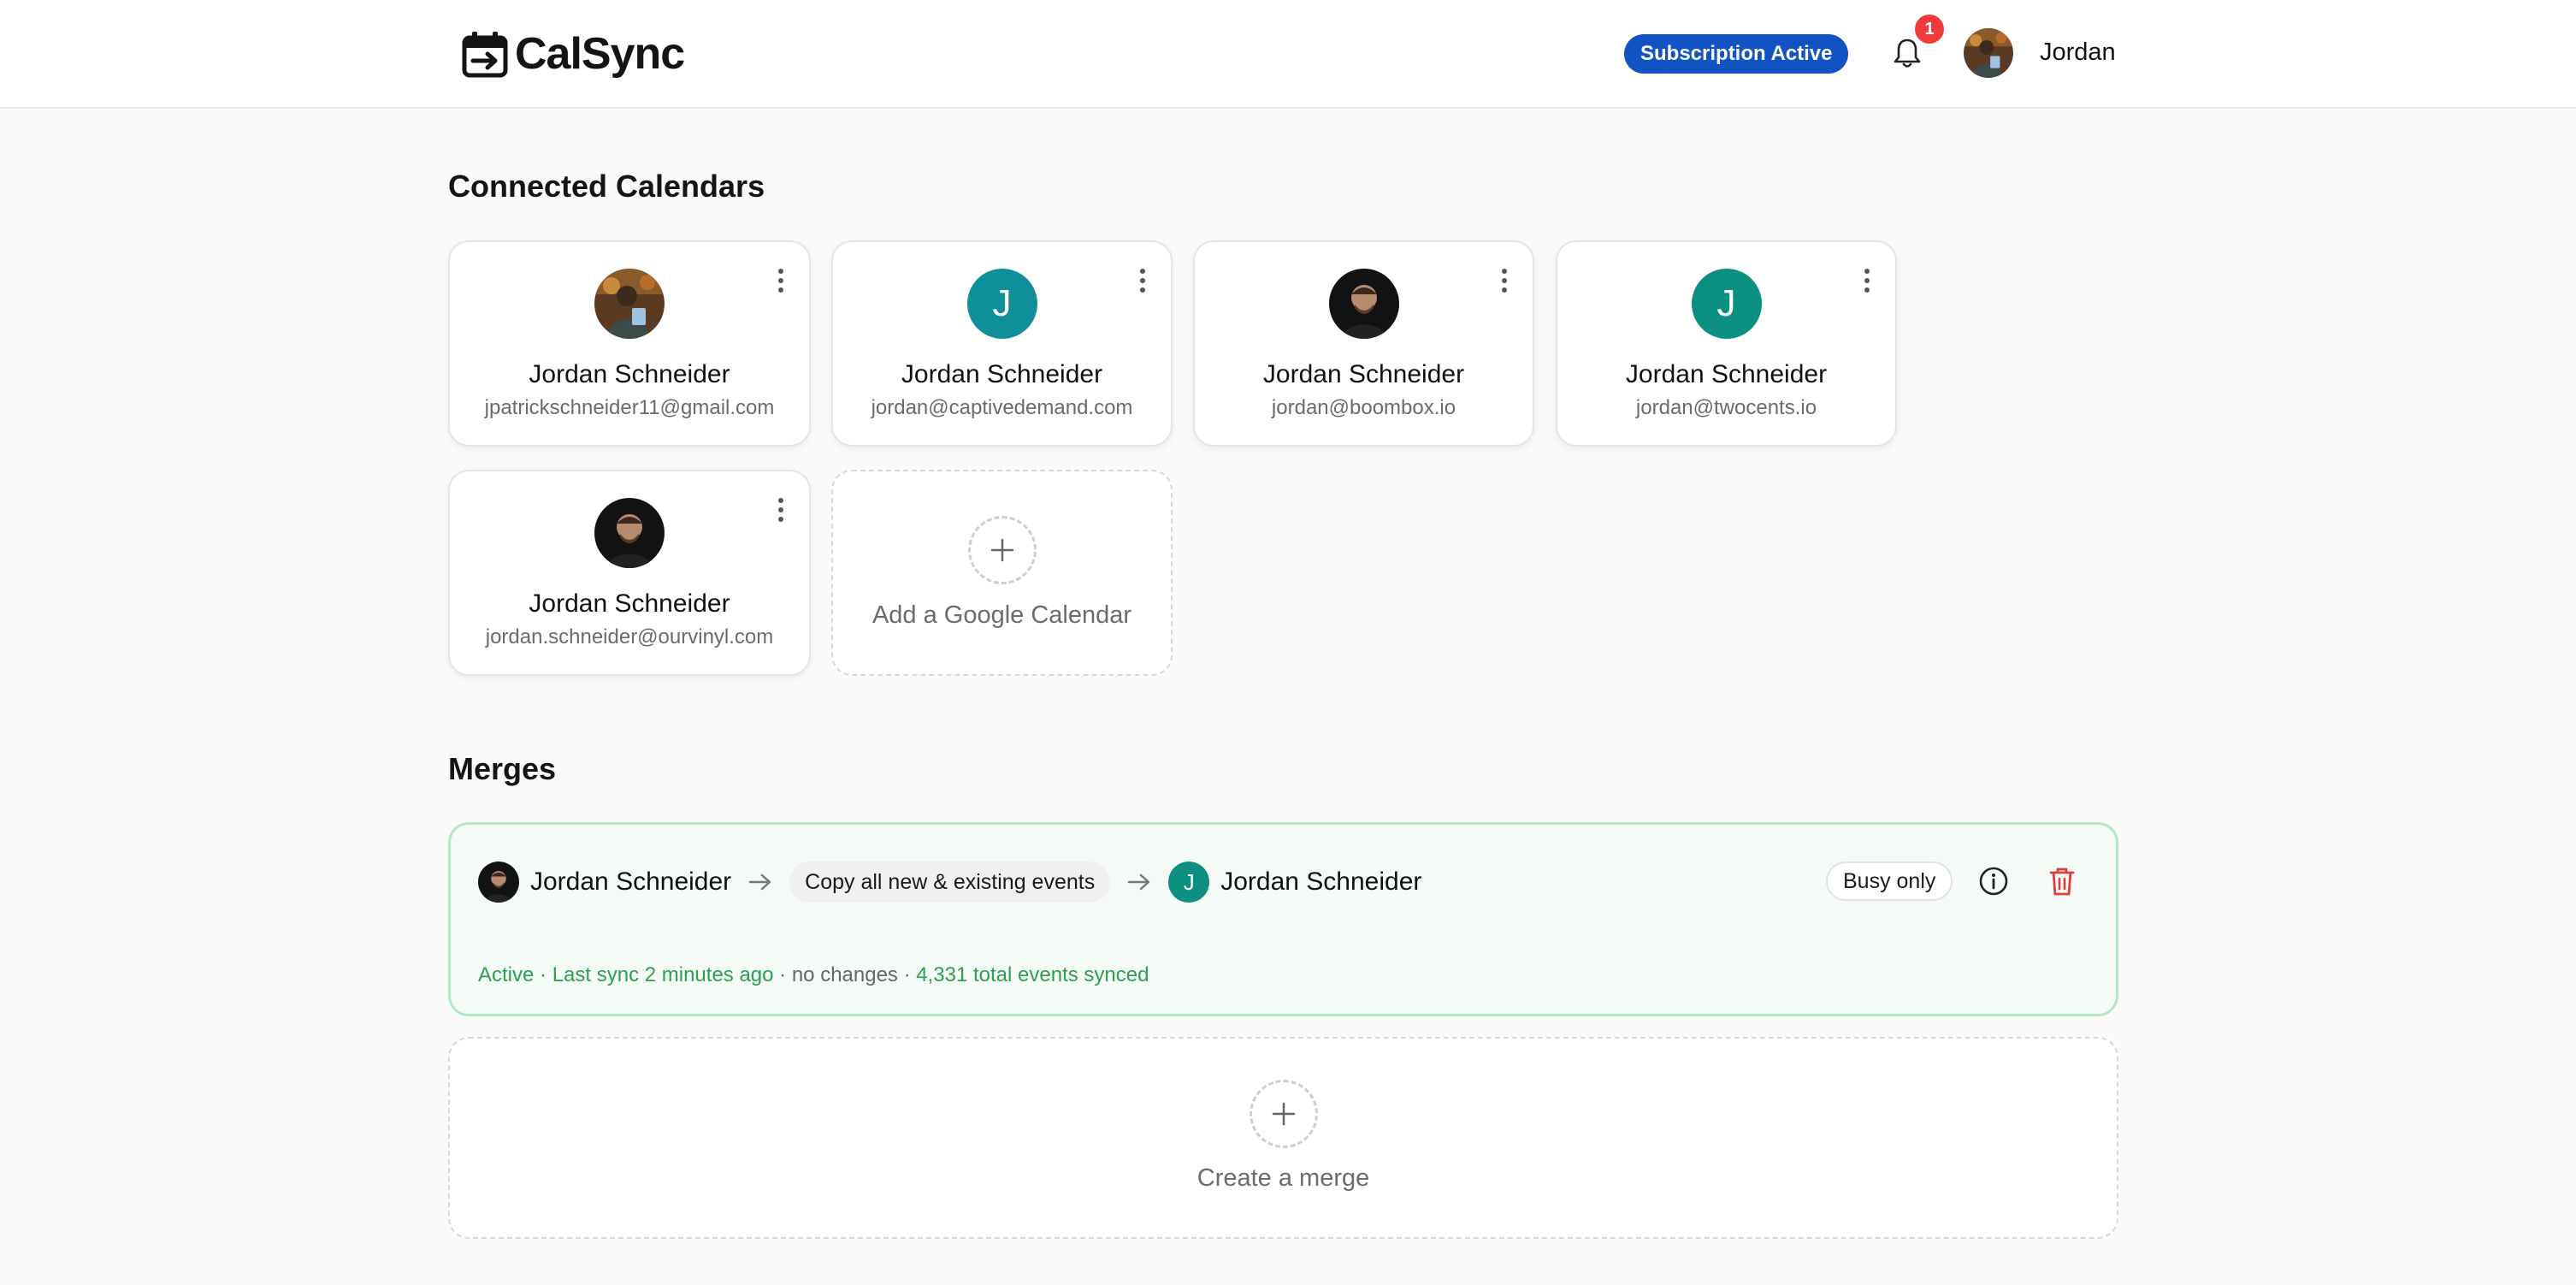  I want to click on info-icon, so click(1994, 881).